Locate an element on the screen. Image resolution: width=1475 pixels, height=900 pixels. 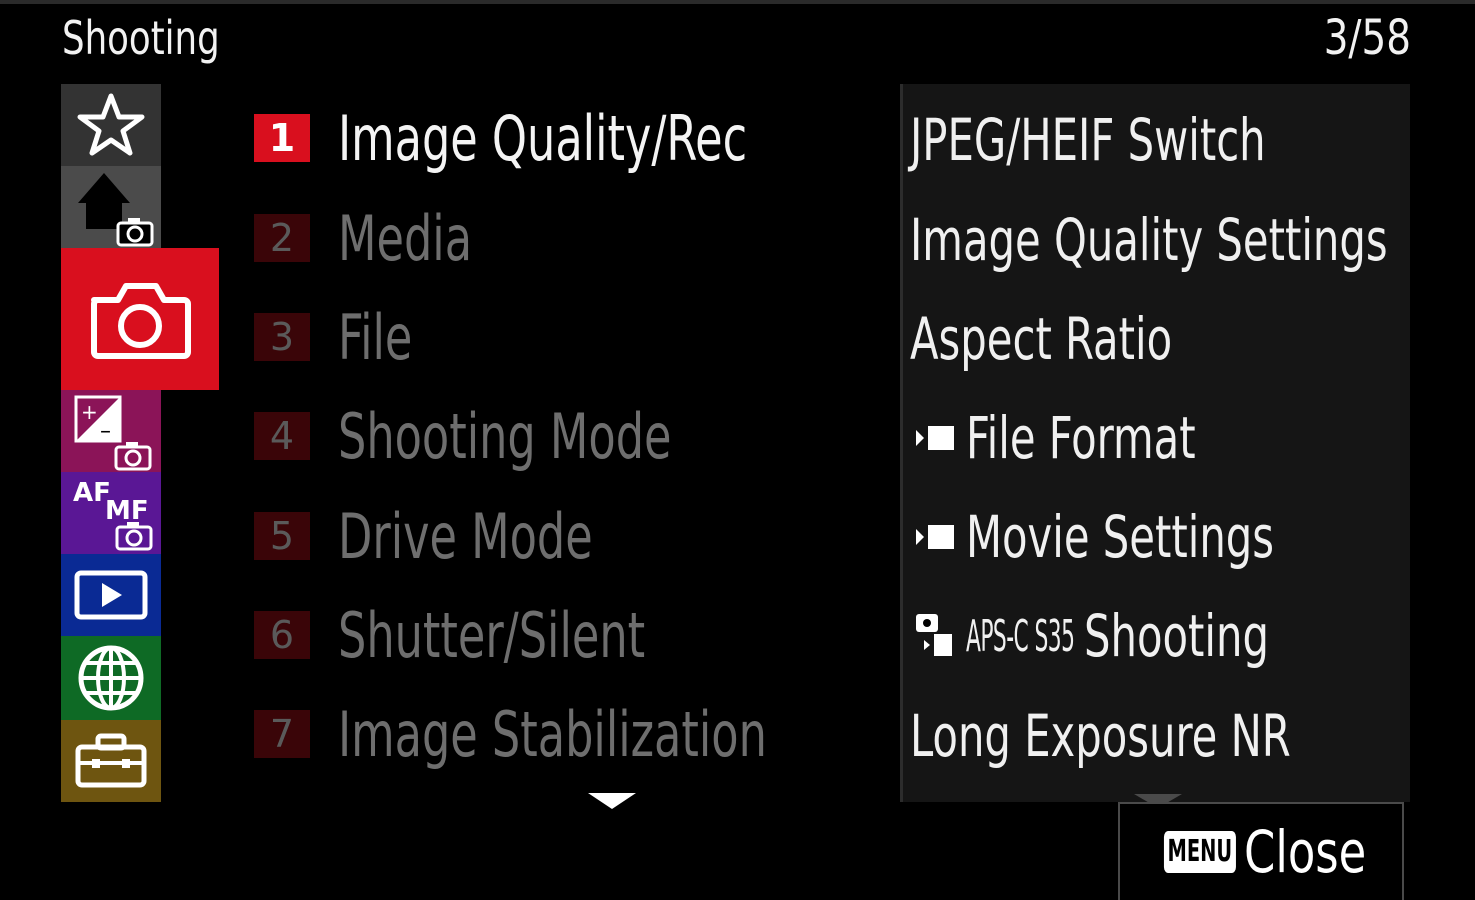
submenu-label: Drive Mode is located at coordinates (465, 536).